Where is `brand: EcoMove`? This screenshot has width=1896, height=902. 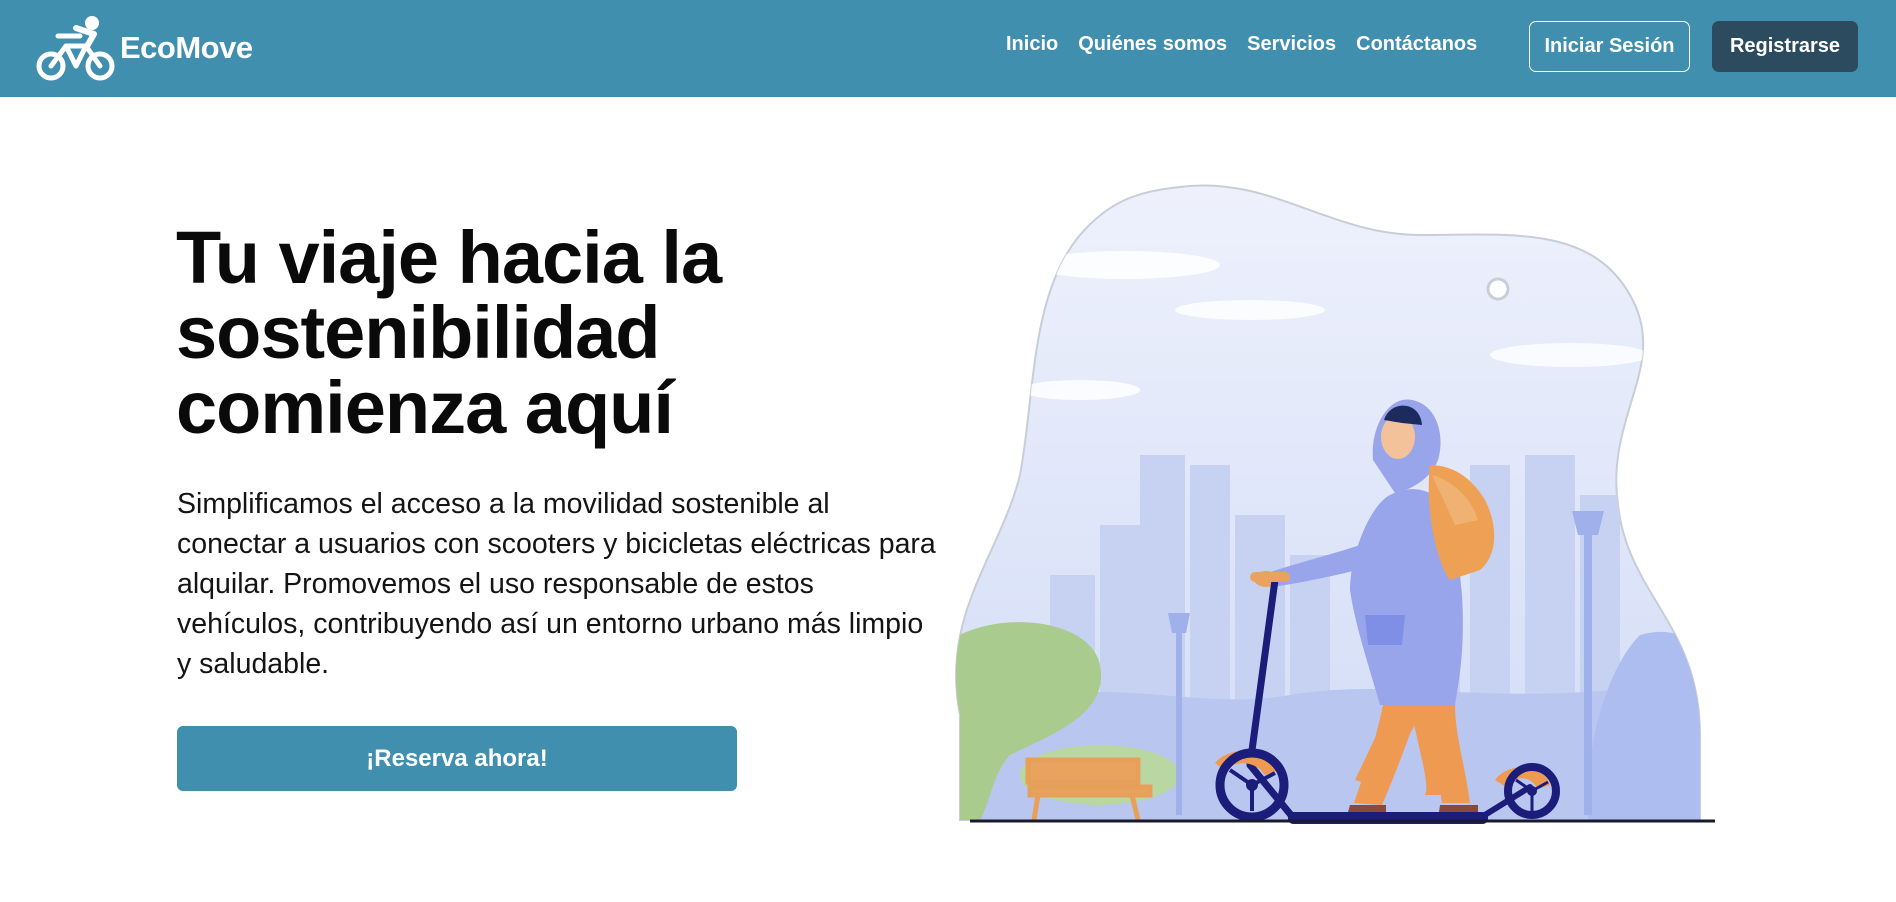 brand: EcoMove is located at coordinates (144, 48).